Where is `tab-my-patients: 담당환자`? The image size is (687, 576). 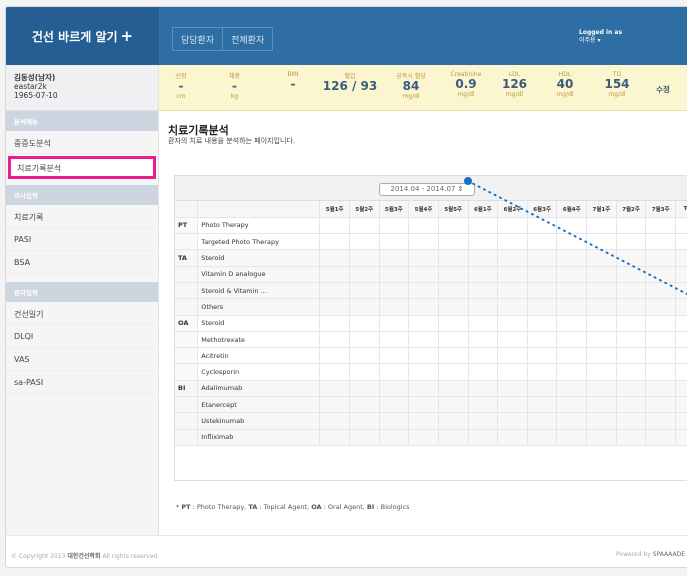
tab-my-patients: 담당환자 is located at coordinates (198, 39).